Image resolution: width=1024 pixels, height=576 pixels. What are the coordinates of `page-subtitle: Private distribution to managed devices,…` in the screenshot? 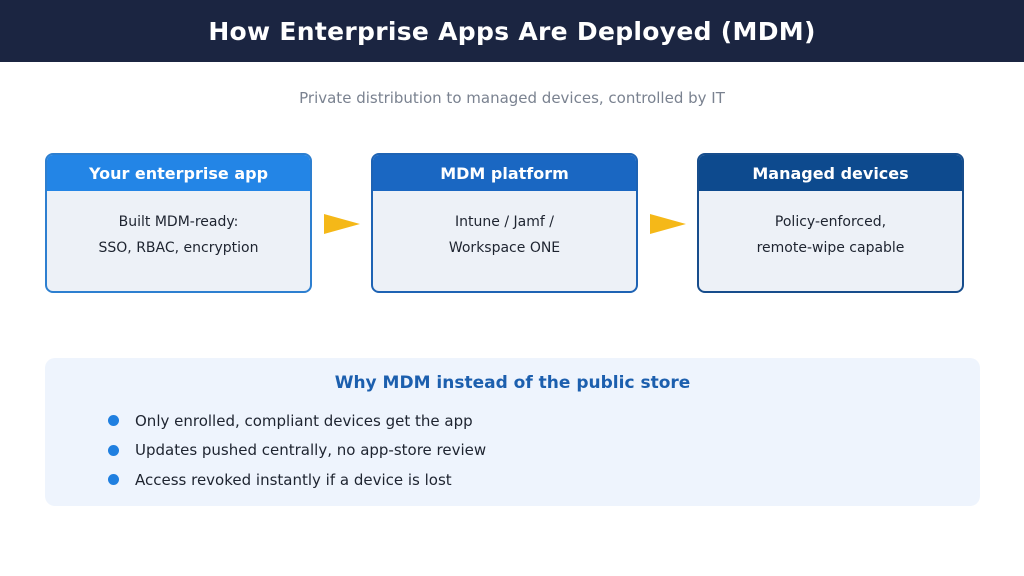 It's located at (512, 98).